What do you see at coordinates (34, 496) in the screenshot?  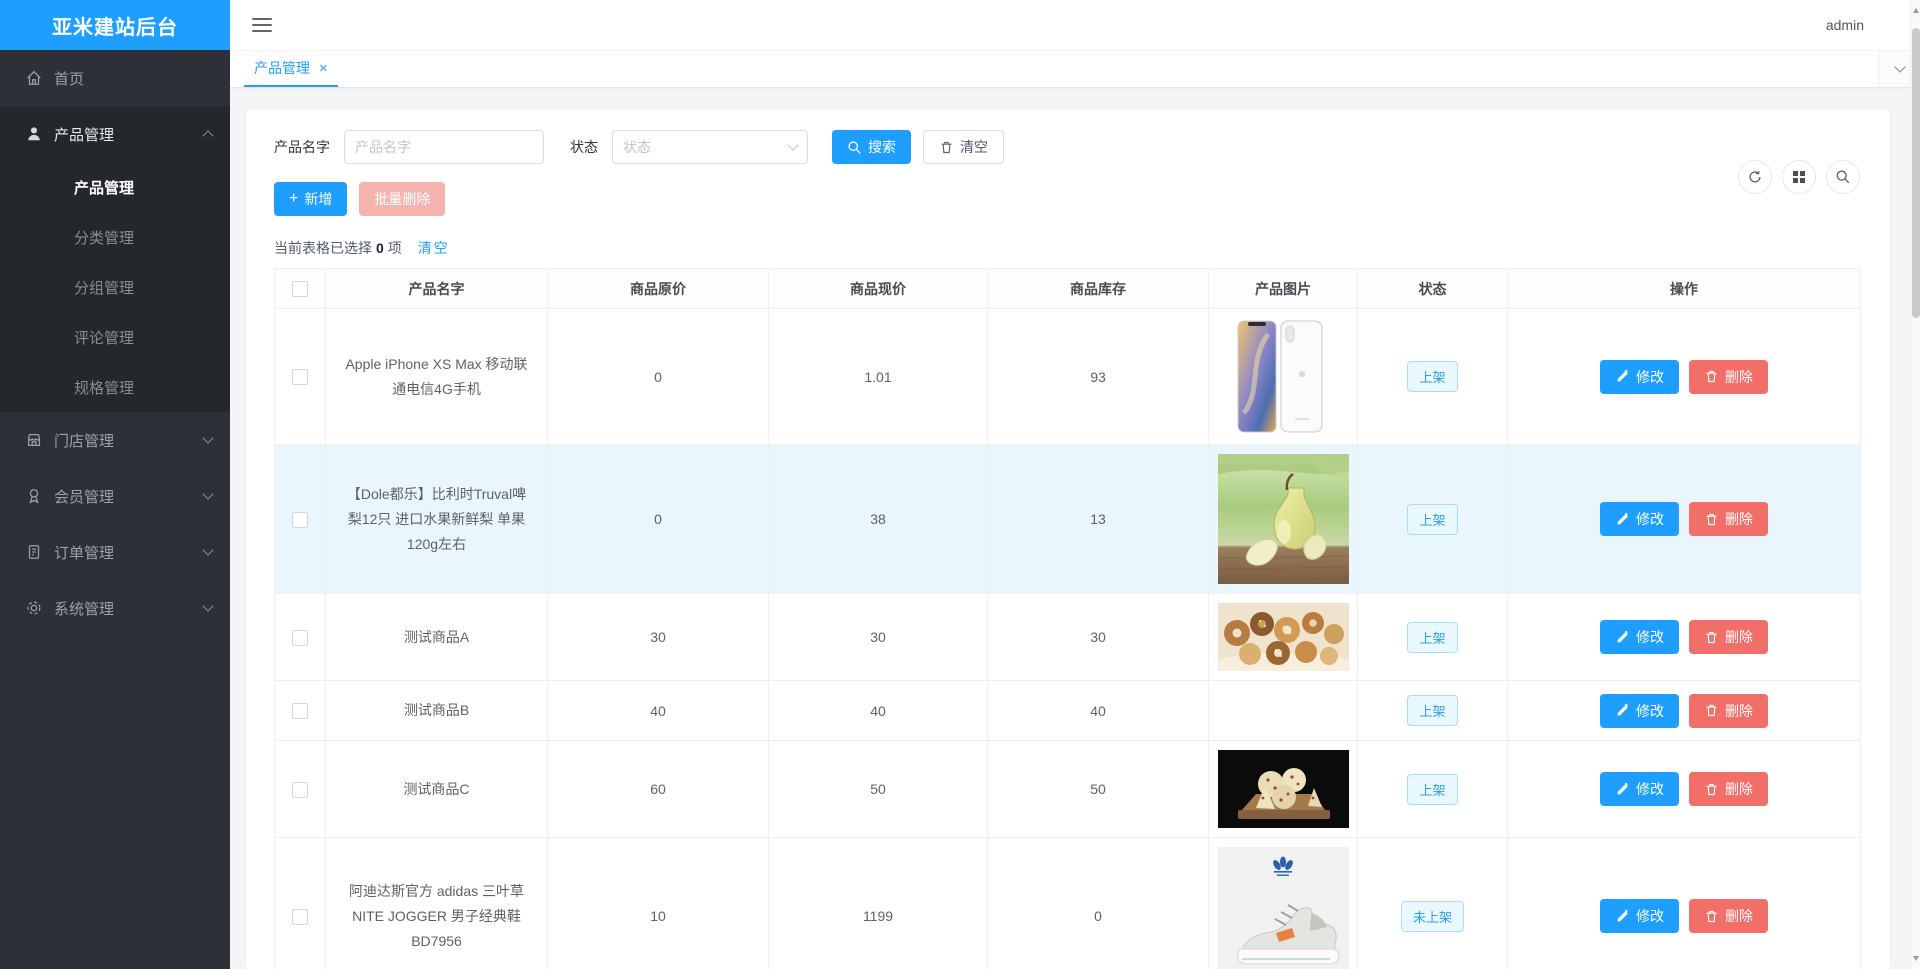 I see `member-icon` at bounding box center [34, 496].